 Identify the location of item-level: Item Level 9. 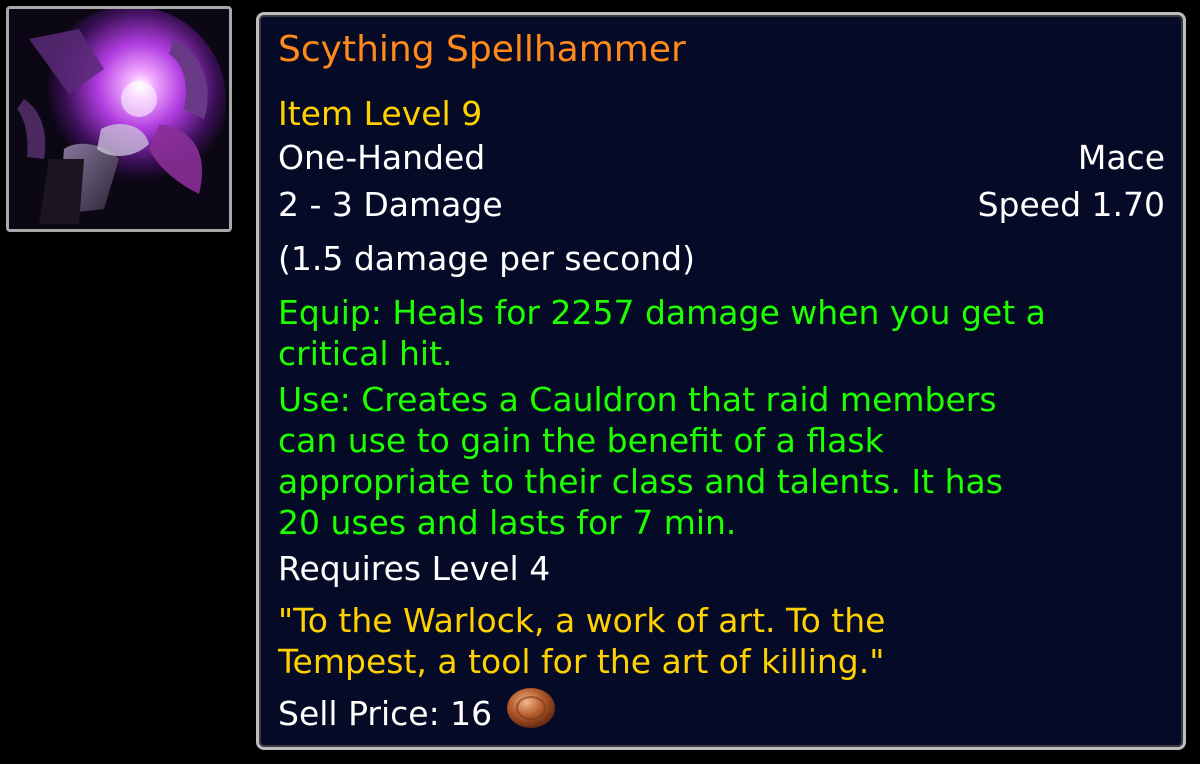
(380, 113).